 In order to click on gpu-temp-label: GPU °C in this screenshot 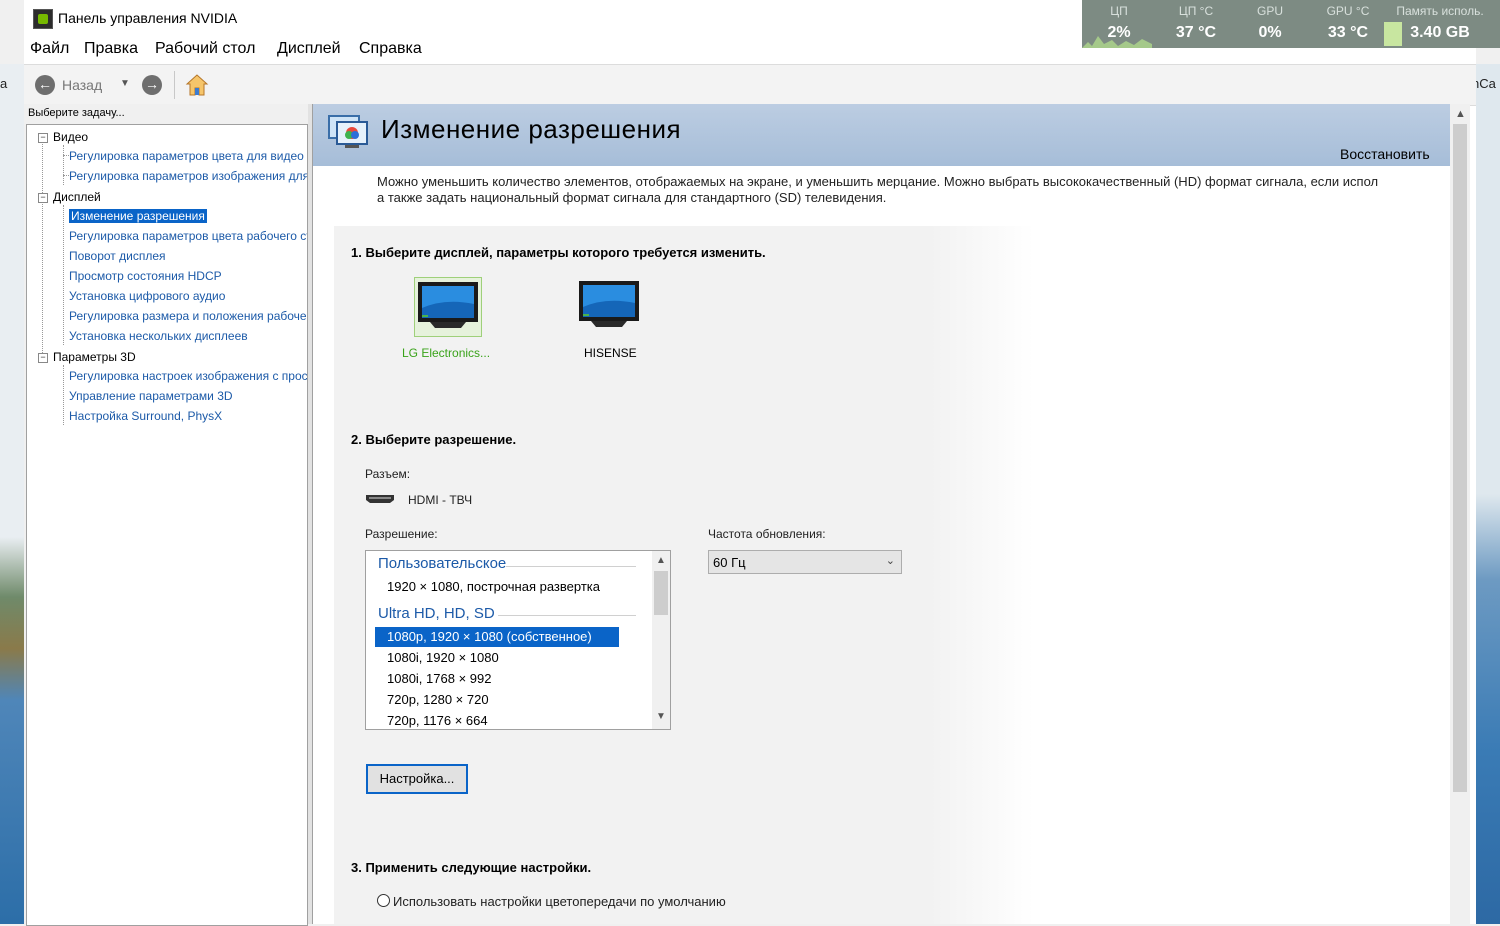, I will do `click(1348, 11)`.